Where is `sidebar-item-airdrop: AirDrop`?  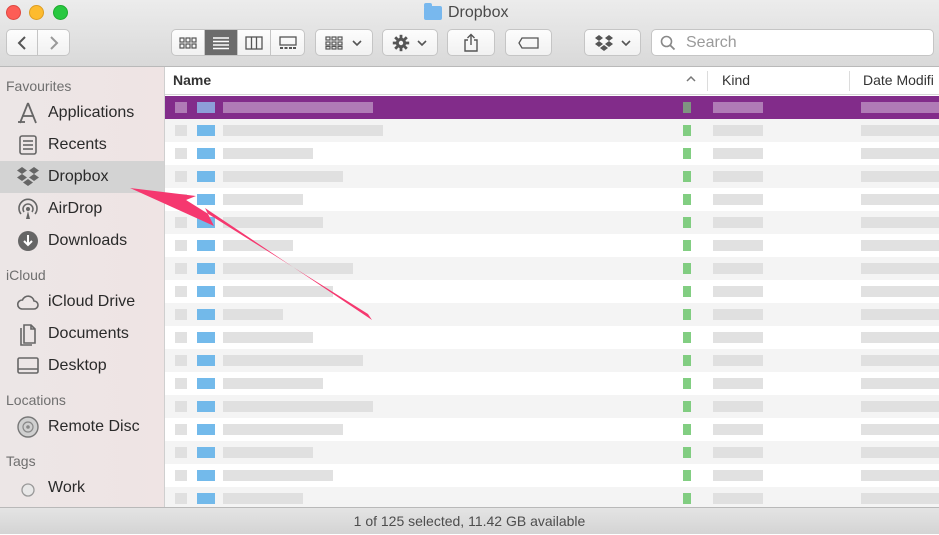
sidebar-item-airdrop: AirDrop is located at coordinates (82, 209).